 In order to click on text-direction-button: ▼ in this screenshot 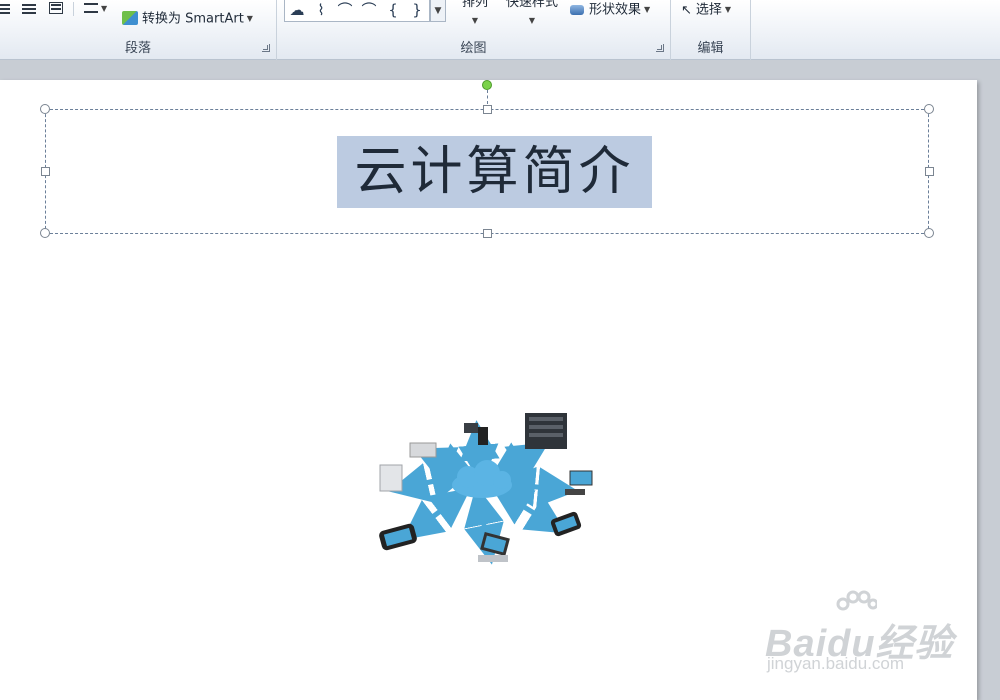, I will do `click(95, 9)`.